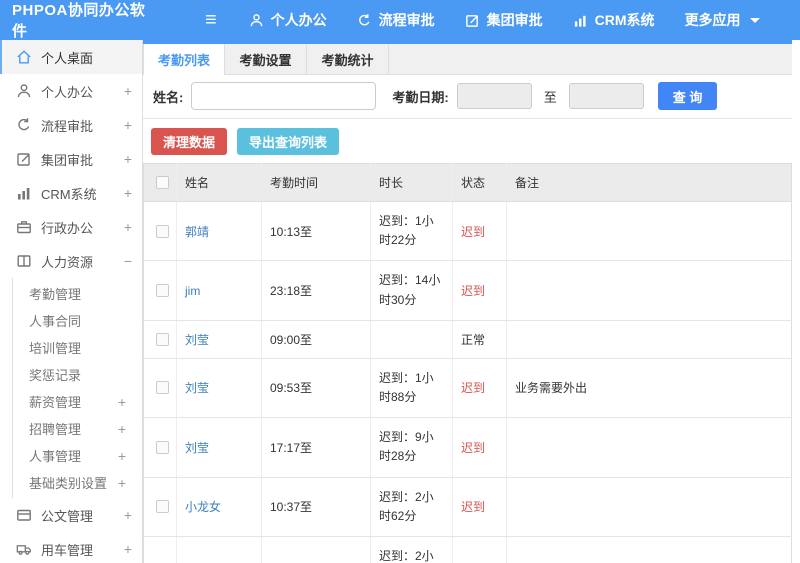  What do you see at coordinates (24, 515) in the screenshot?
I see `document-icon` at bounding box center [24, 515].